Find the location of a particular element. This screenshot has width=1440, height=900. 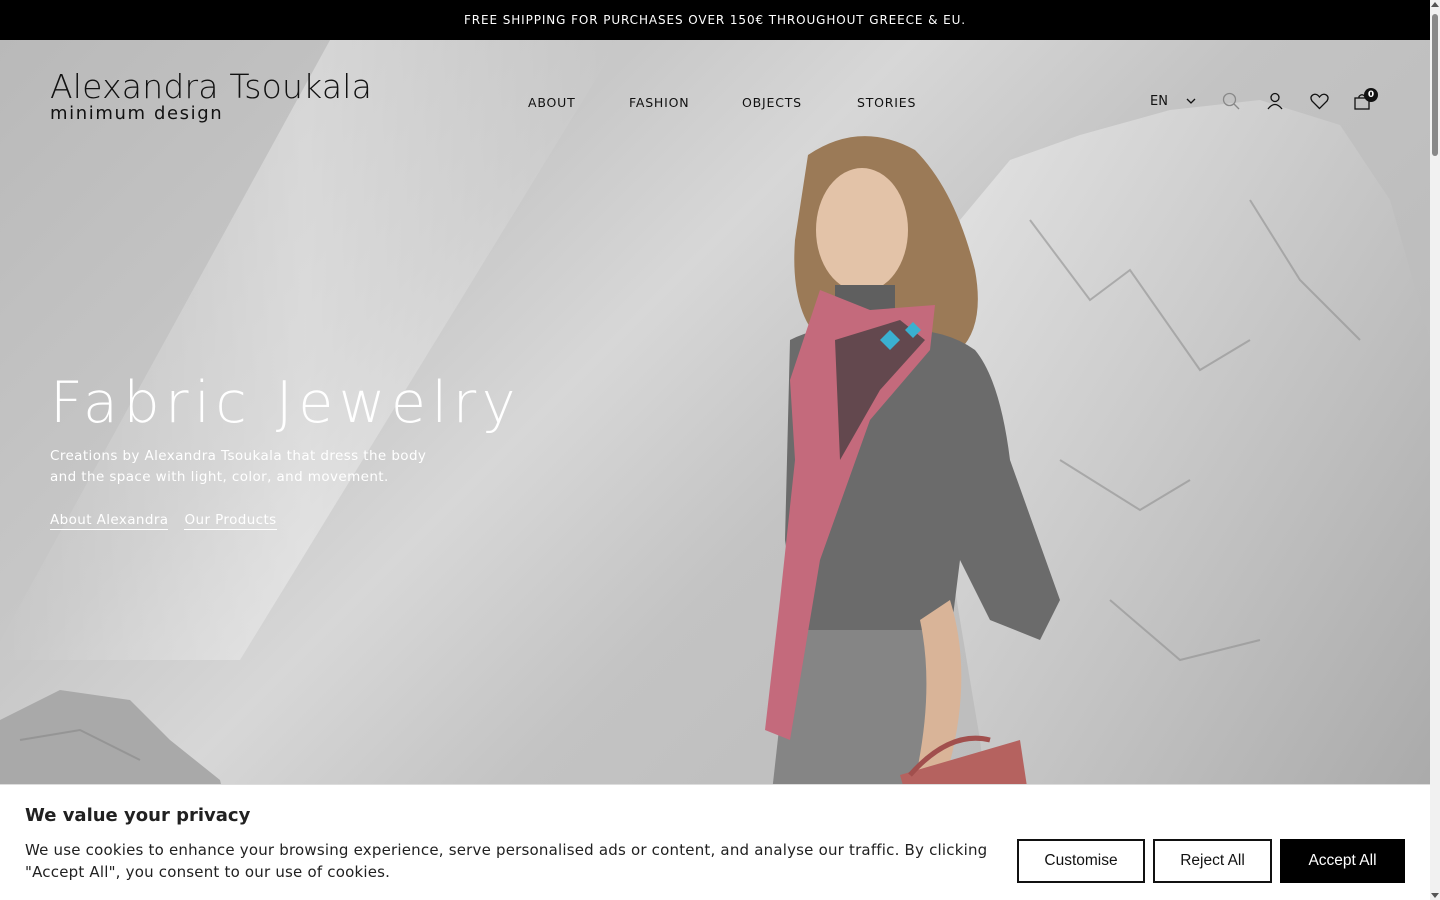

customise-button: Customise is located at coordinates (1081, 861).